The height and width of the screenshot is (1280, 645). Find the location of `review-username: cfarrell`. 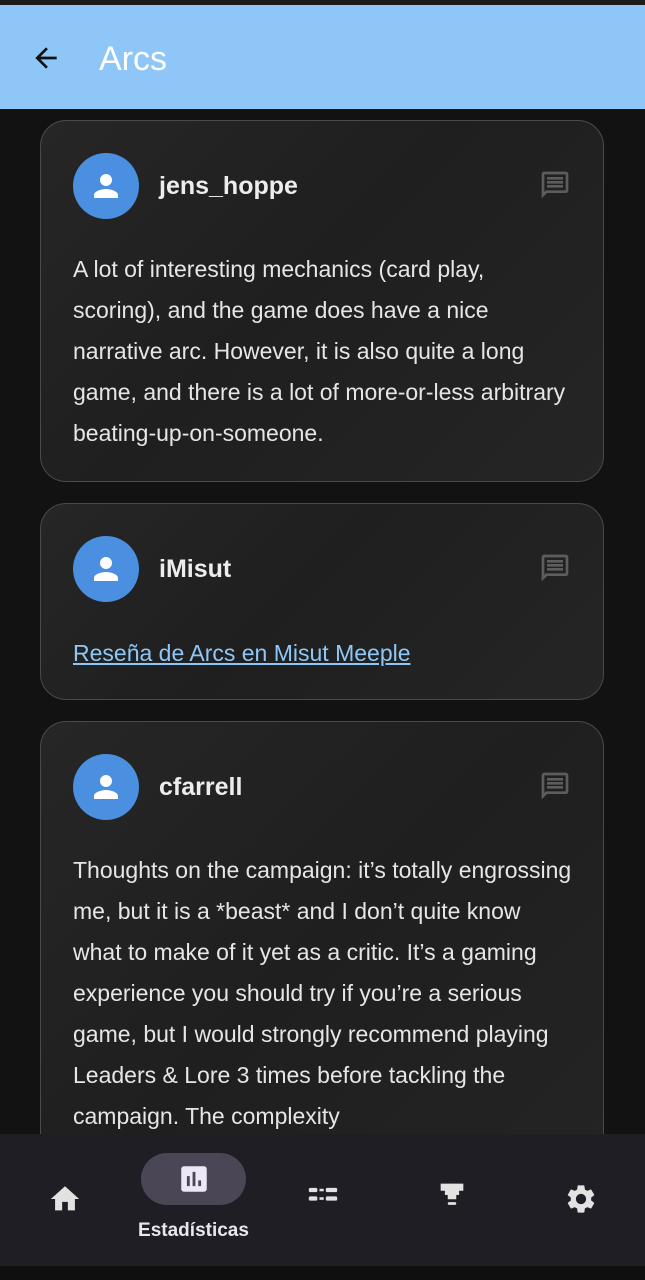

review-username: cfarrell is located at coordinates (200, 787).